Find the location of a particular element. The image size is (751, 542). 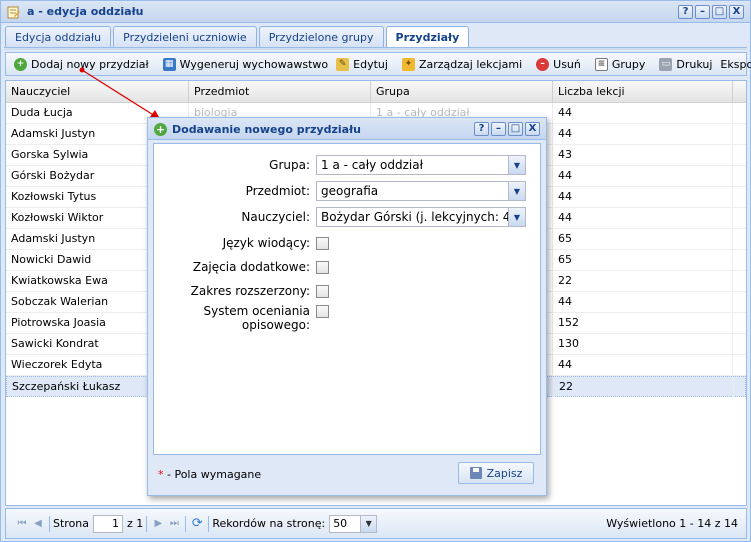

add-assignment-button: + Dodaj nowy przydział is located at coordinates (81, 64).